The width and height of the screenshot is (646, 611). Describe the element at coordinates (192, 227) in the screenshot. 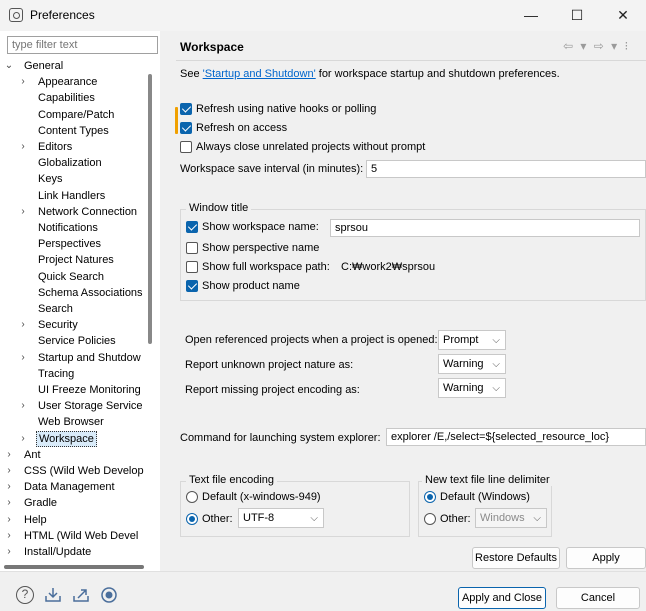

I see `show-workspace-name-checkbox` at that location.